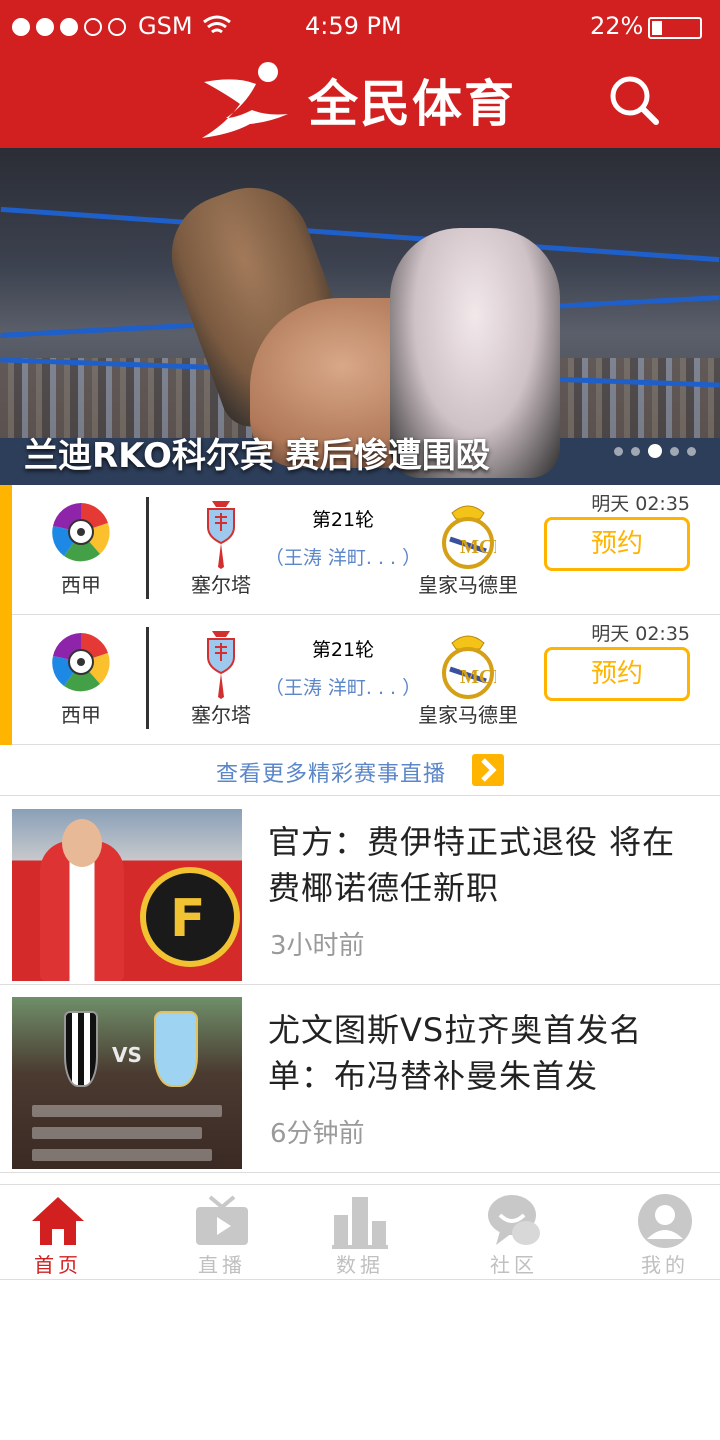 Image resolution: width=720 pixels, height=1440 pixels. I want to click on status-time: 4:59 PM, so click(353, 26).